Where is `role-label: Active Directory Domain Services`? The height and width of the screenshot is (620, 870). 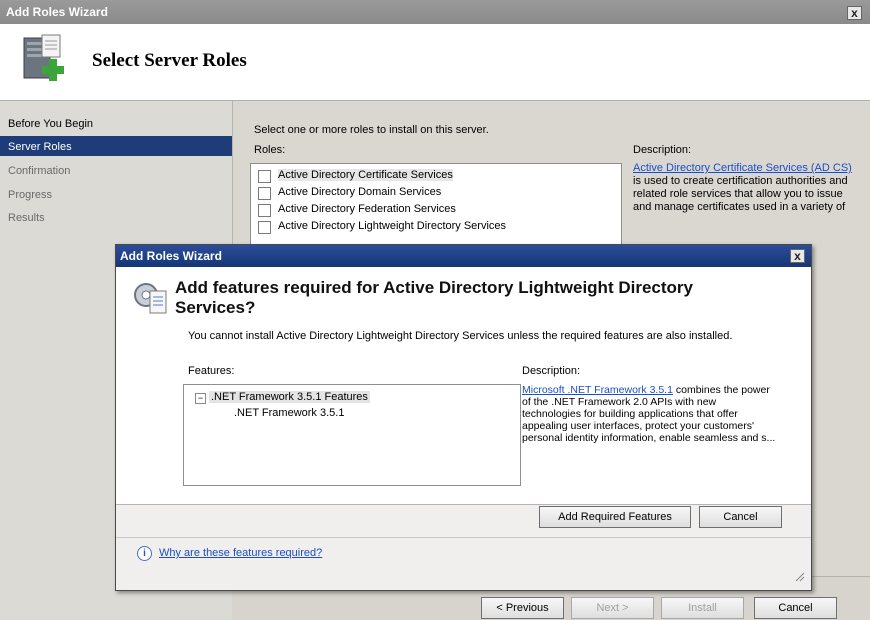 role-label: Active Directory Domain Services is located at coordinates (359, 192).